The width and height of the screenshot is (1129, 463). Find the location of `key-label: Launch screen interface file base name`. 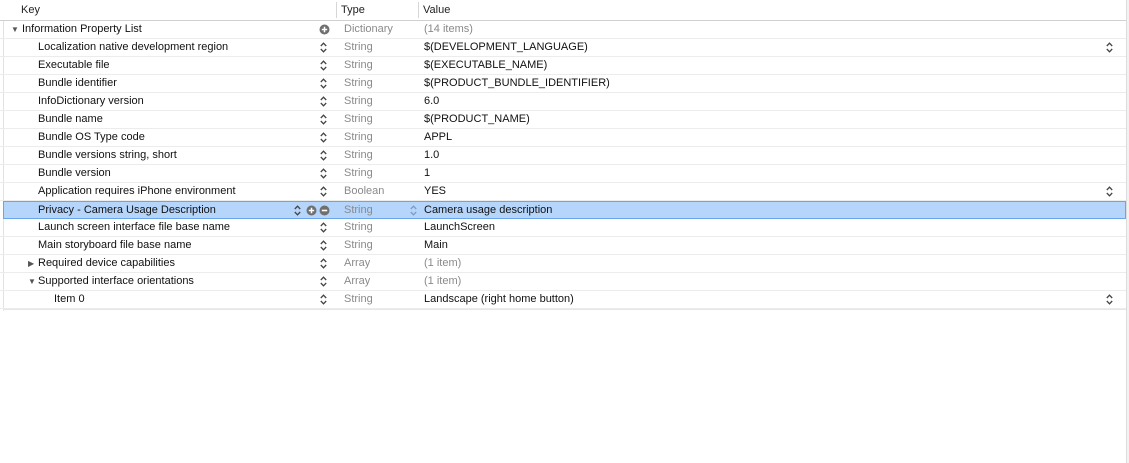

key-label: Launch screen interface file base name is located at coordinates (134, 227).